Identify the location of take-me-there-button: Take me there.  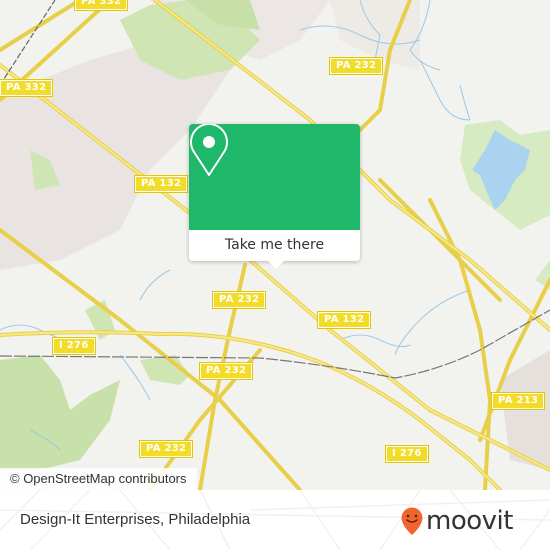
(274, 245).